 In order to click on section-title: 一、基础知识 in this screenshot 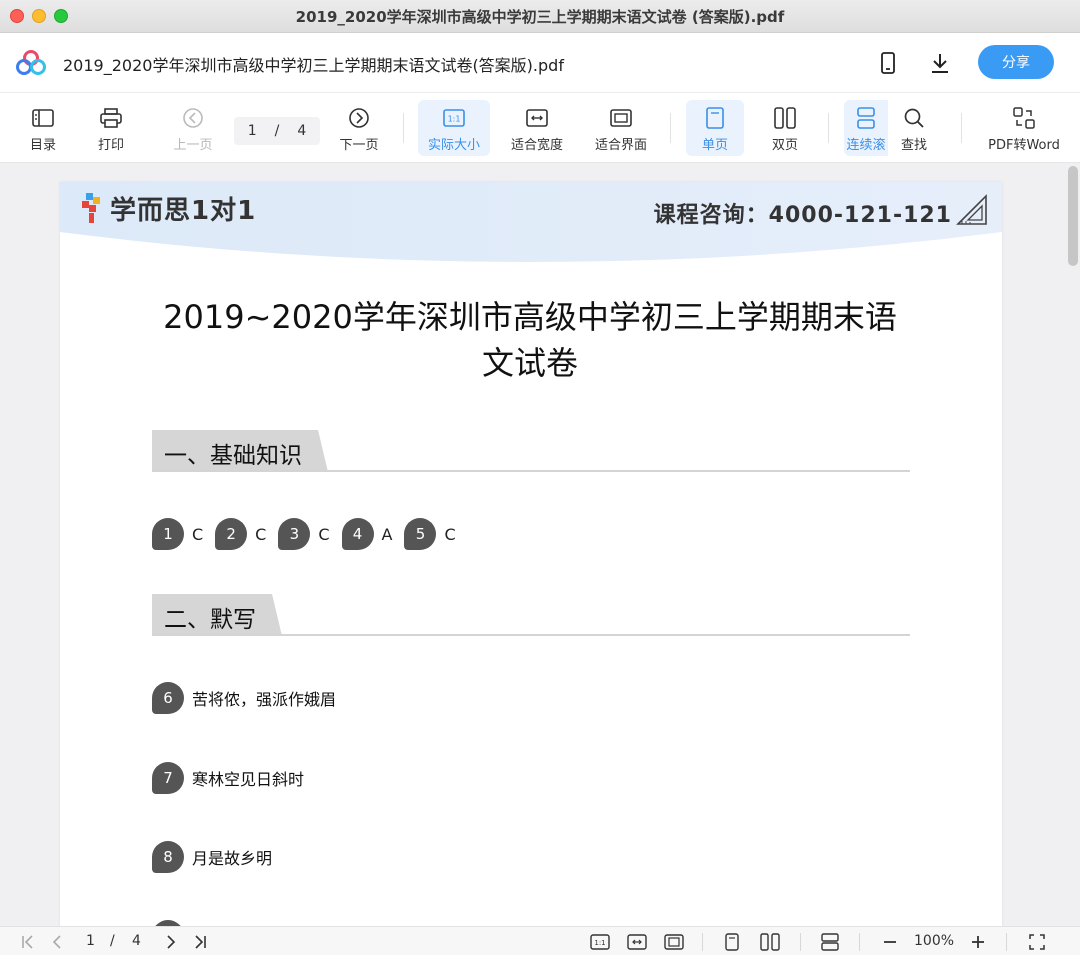, I will do `click(233, 456)`.